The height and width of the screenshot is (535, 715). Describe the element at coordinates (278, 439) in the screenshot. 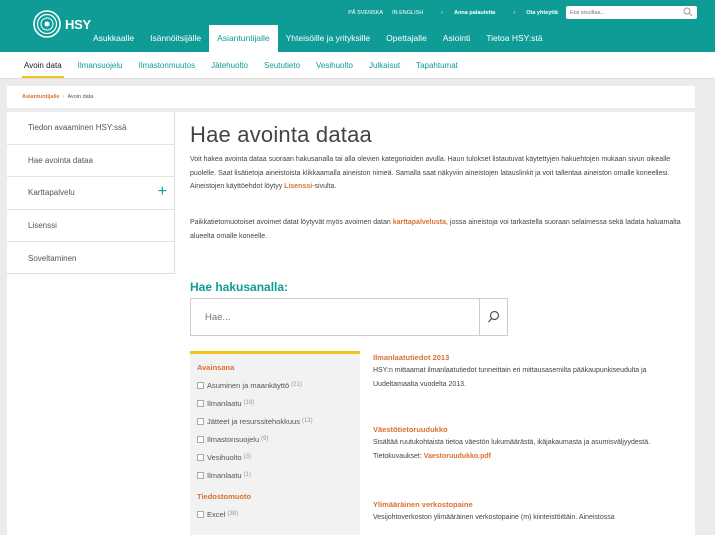

I see `filter-keyword-ilmastonsuojelu: Ilmastonsuojelu (9)` at that location.